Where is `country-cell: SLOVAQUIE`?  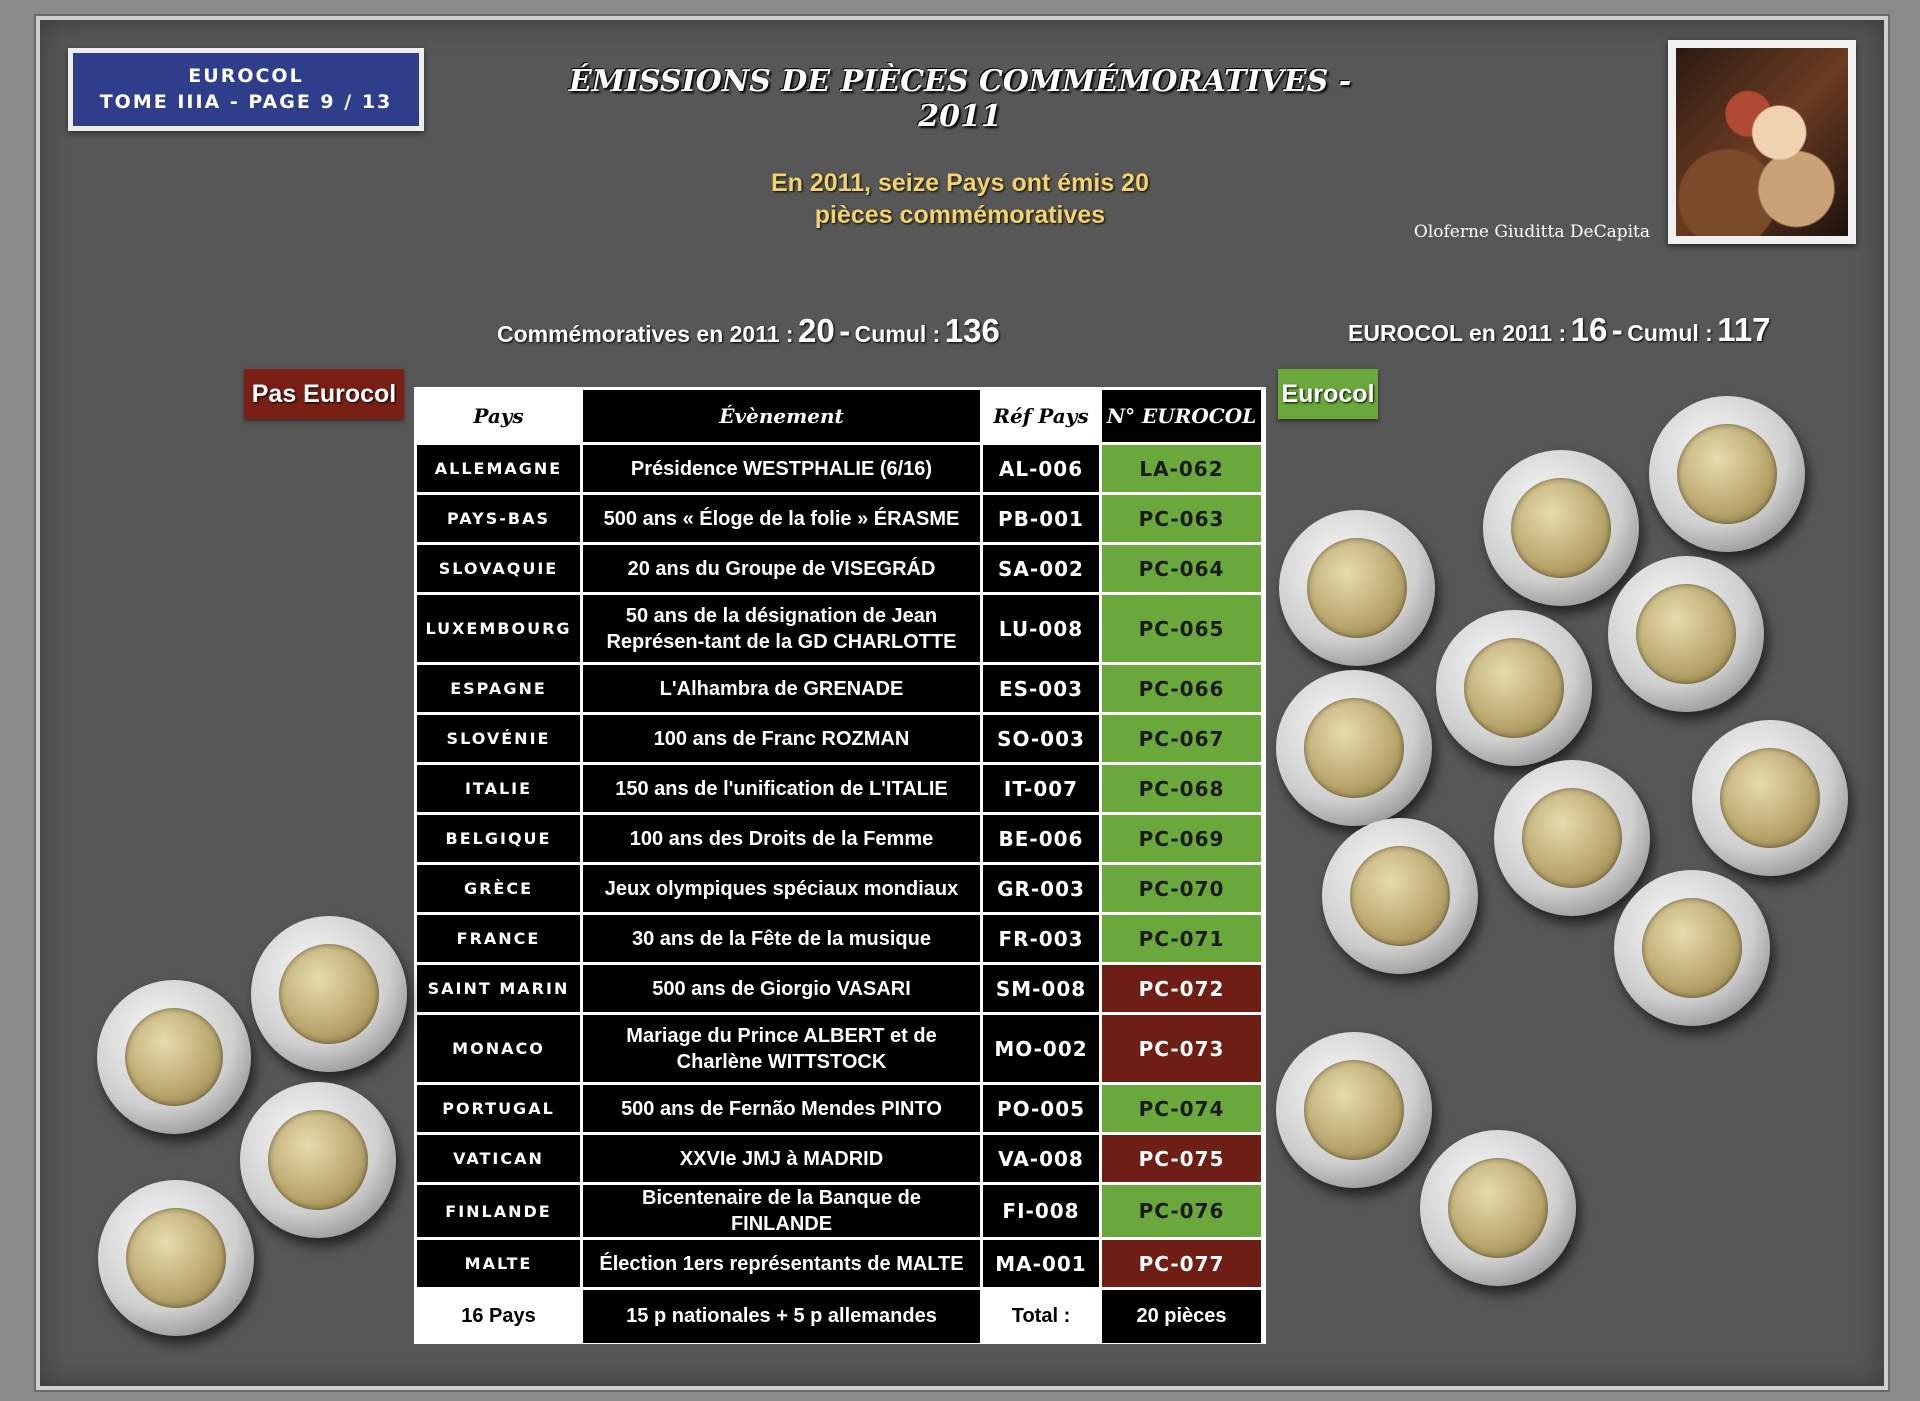 country-cell: SLOVAQUIE is located at coordinates (498, 568).